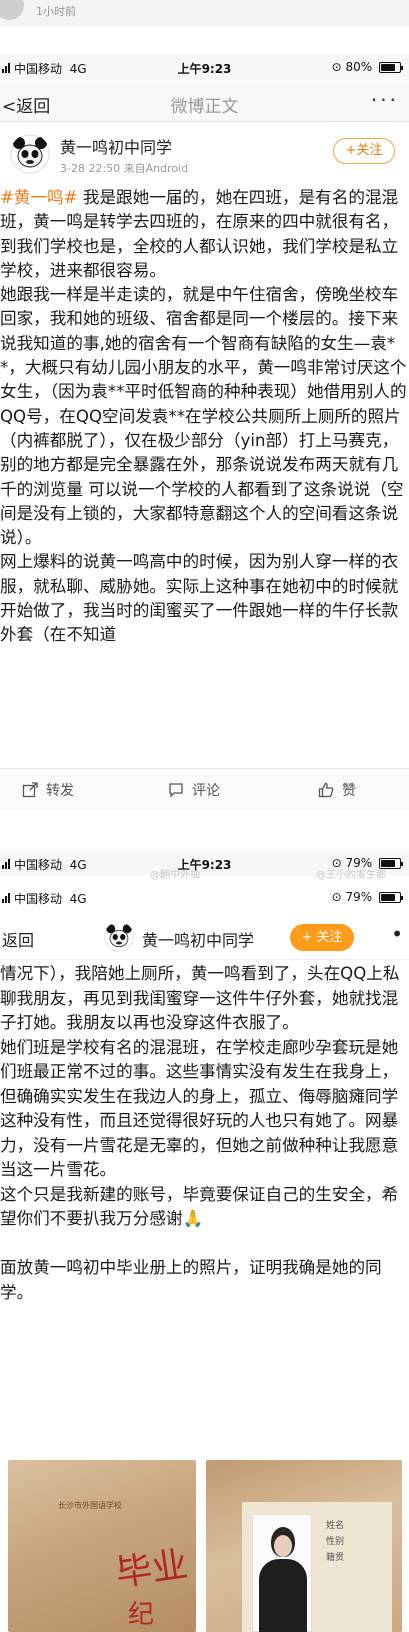 The width and height of the screenshot is (409, 1632). I want to click on more-button: ···, so click(385, 100).